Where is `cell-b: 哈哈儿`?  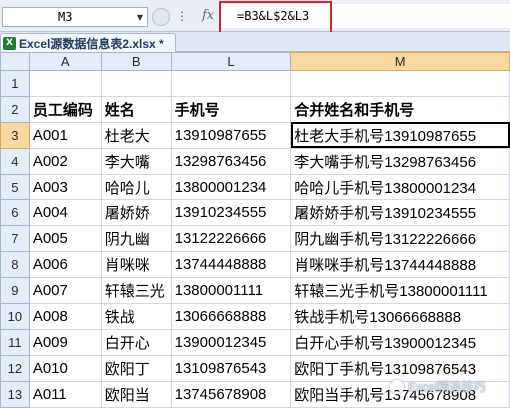 cell-b: 哈哈儿 is located at coordinates (136, 187).